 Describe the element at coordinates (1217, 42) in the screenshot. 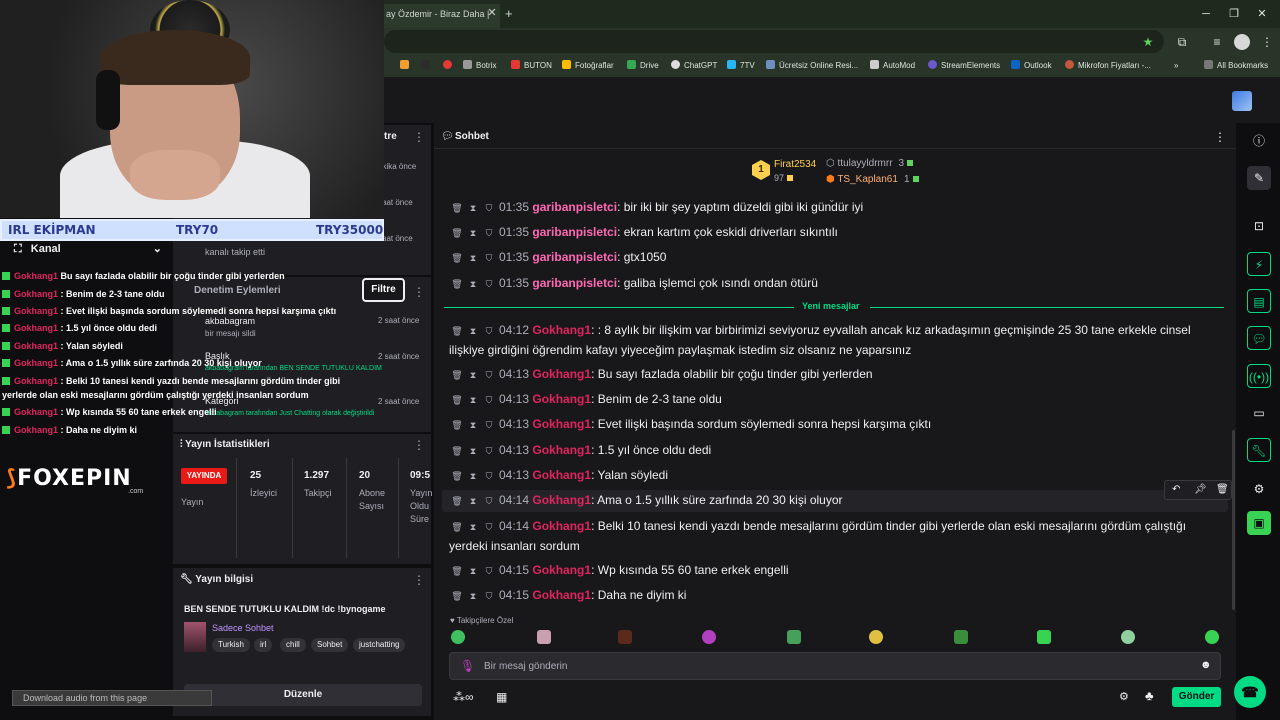

I see `media-icon: ≡` at that location.